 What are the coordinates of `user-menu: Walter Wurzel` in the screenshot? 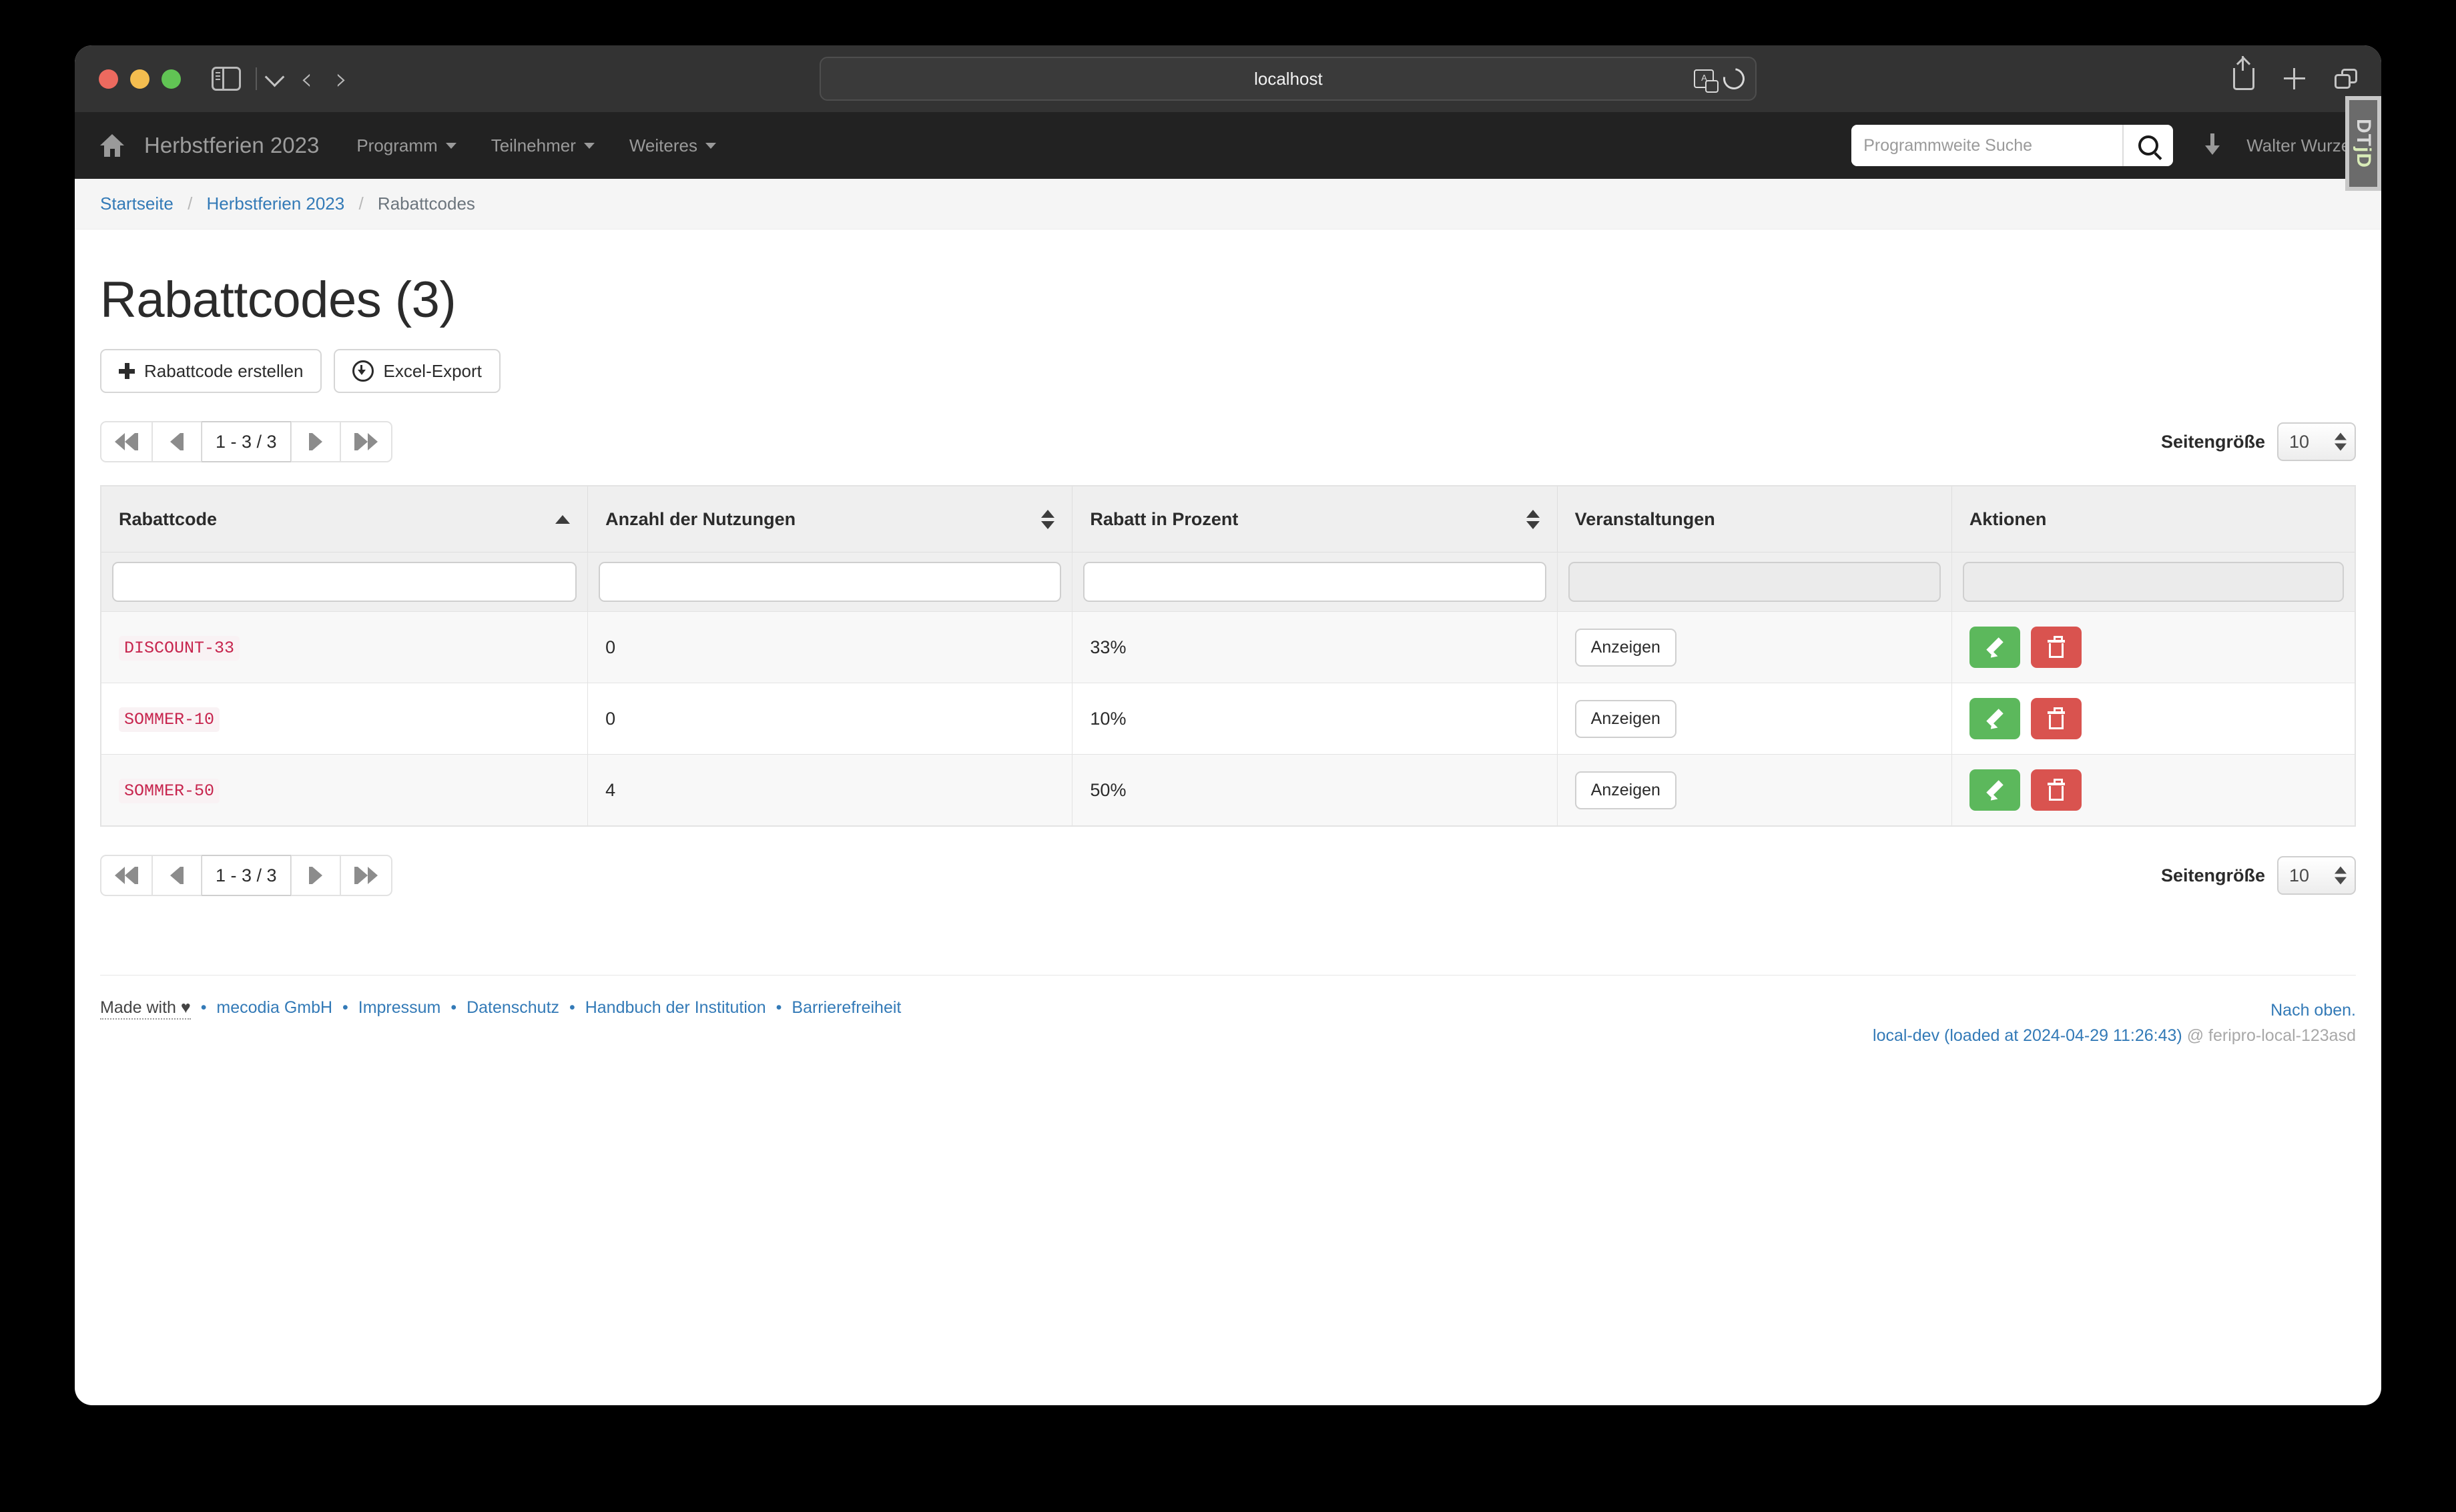 It's located at (2300, 145).